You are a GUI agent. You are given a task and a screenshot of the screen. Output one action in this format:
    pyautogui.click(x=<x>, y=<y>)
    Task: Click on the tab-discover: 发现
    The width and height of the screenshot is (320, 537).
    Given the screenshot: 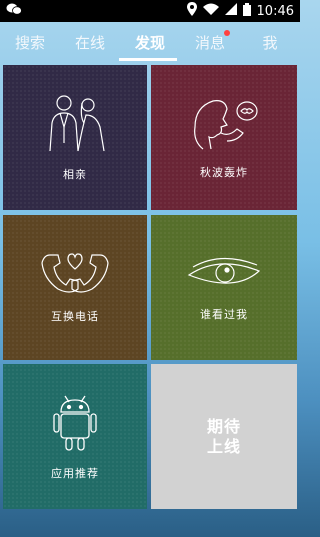 What is the action you would take?
    pyautogui.click(x=150, y=42)
    